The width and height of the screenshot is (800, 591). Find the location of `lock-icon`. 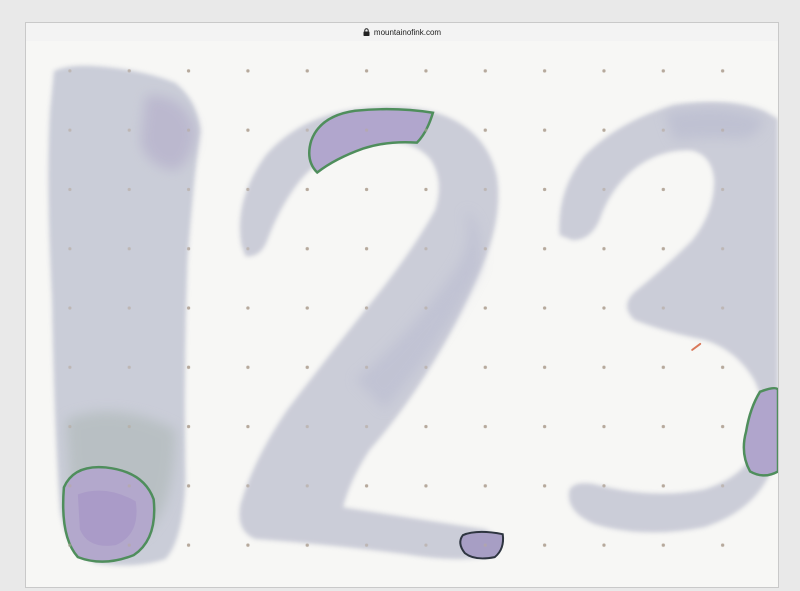

lock-icon is located at coordinates (366, 32).